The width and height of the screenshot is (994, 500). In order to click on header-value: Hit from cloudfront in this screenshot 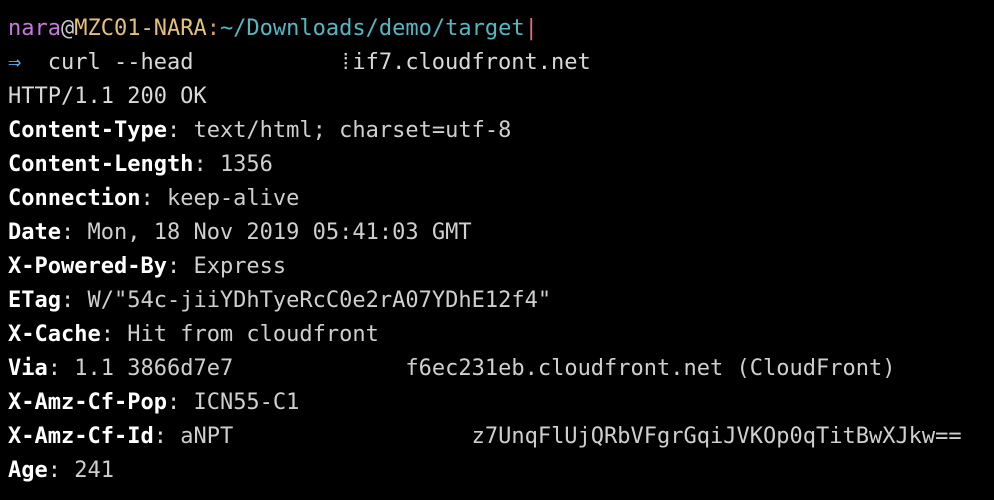, I will do `click(253, 334)`.